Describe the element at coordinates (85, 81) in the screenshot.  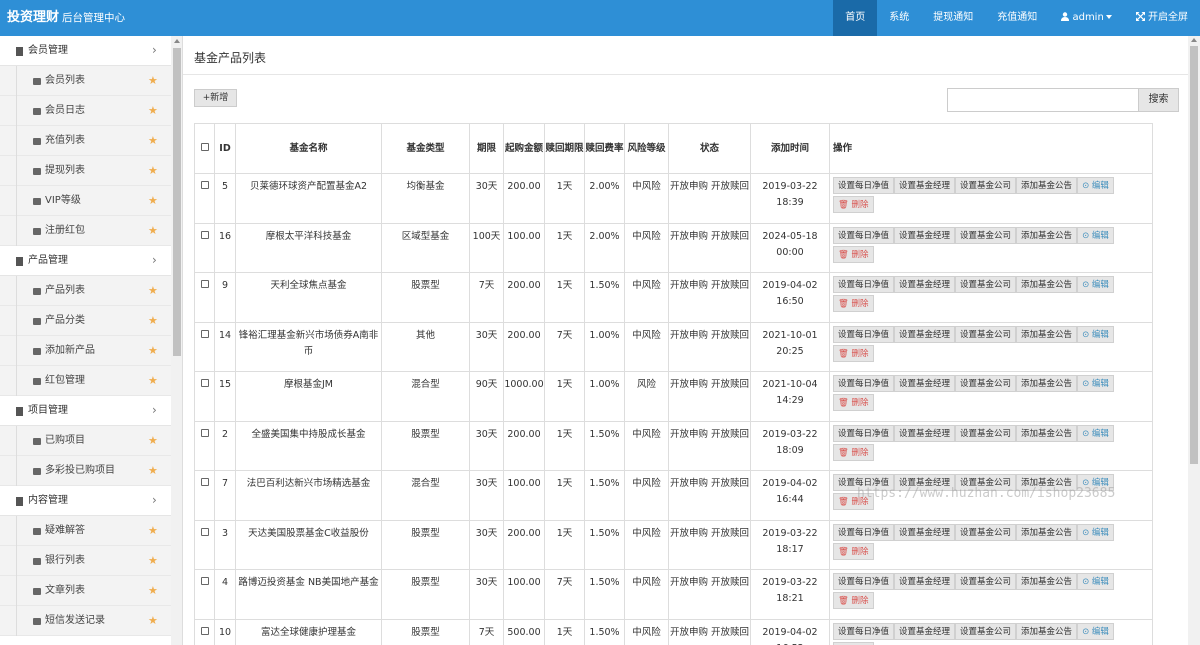
I see `sidebar-item: 会员列表 ★` at that location.